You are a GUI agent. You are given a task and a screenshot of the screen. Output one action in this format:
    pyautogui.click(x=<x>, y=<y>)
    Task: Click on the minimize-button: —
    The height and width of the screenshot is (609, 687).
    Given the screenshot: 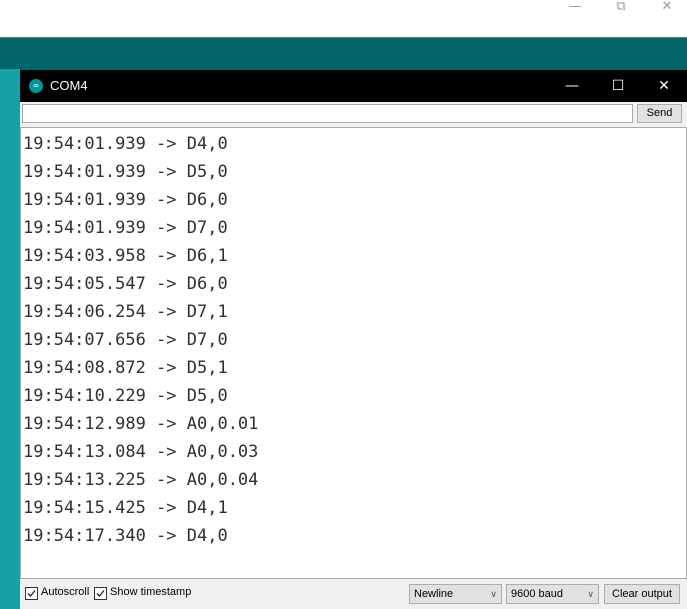 What is the action you would take?
    pyautogui.click(x=572, y=86)
    